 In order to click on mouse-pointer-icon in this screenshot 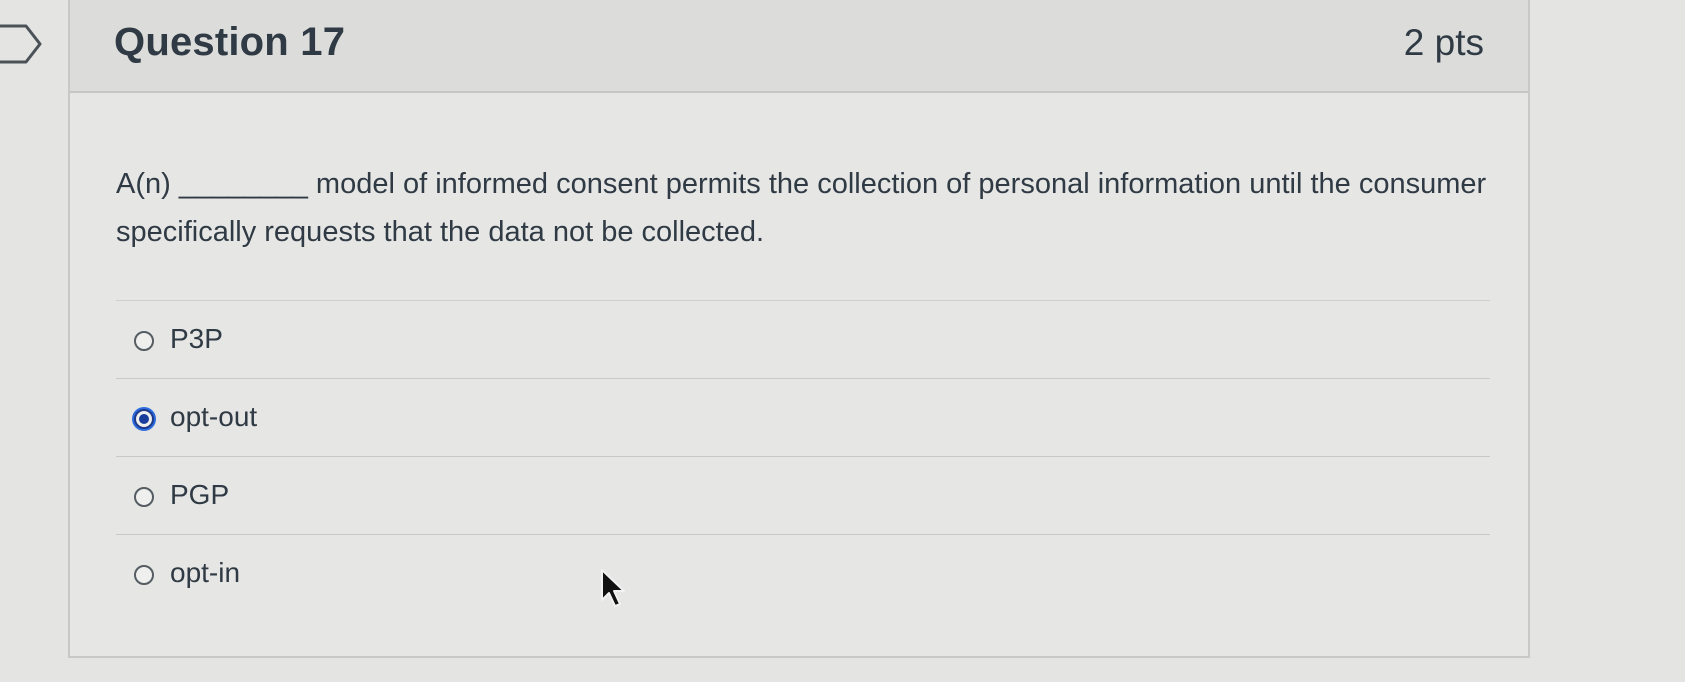, I will do `click(613, 588)`.